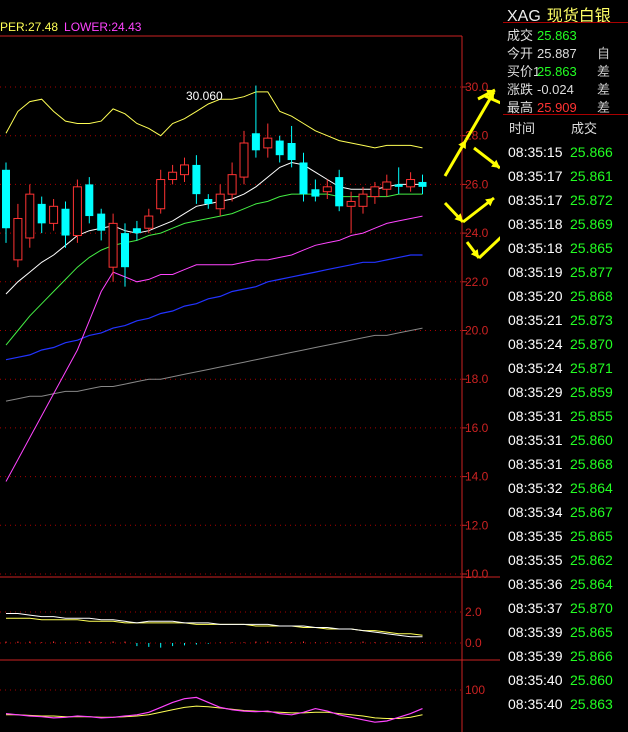 This screenshot has width=628, height=732. I want to click on quote-row-change: 涨跌 -0.024 差, so click(558, 88).